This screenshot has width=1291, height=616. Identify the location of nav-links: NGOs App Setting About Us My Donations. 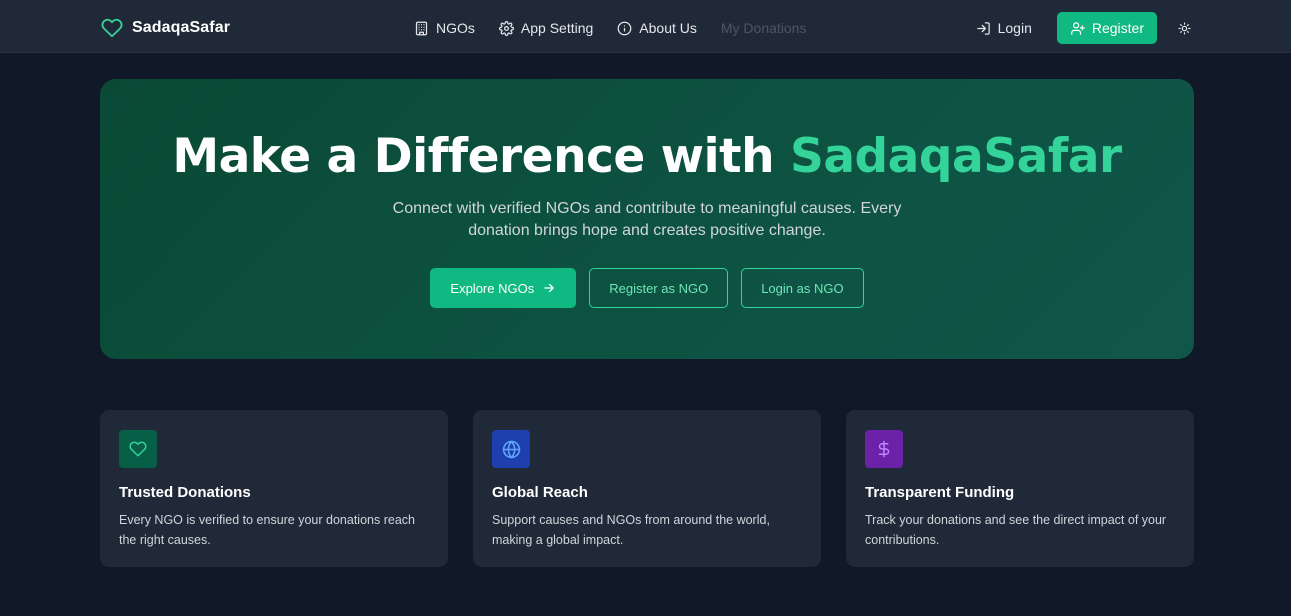
(610, 28).